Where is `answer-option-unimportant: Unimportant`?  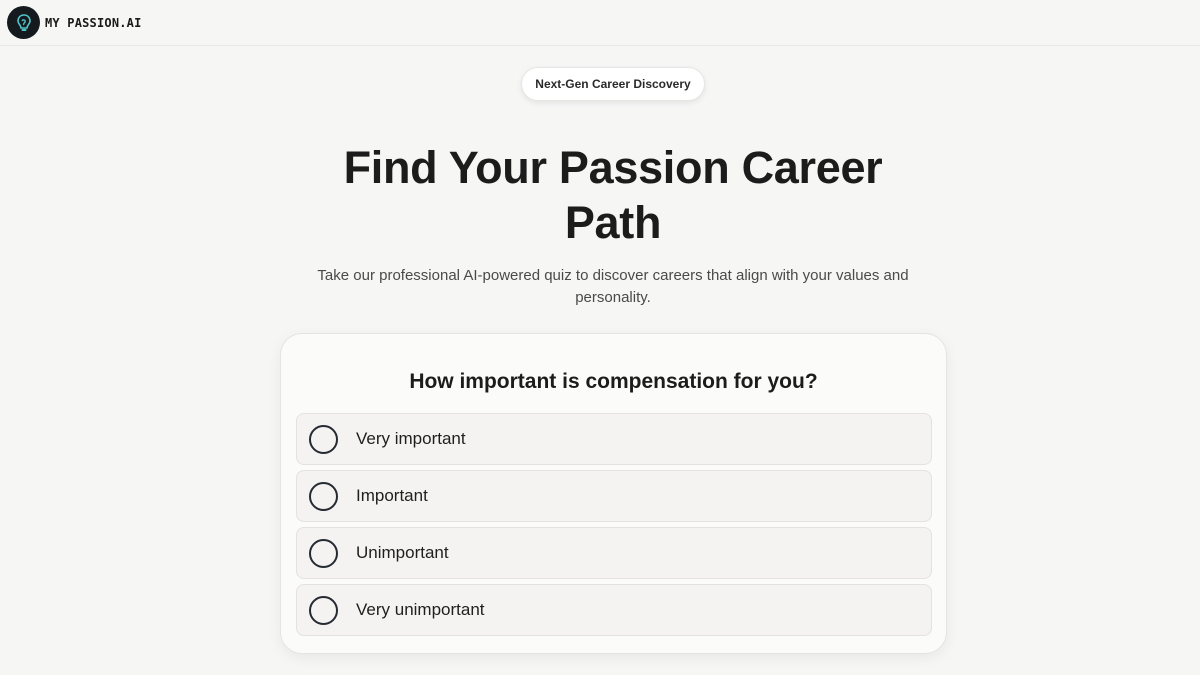
answer-option-unimportant: Unimportant is located at coordinates (614, 553).